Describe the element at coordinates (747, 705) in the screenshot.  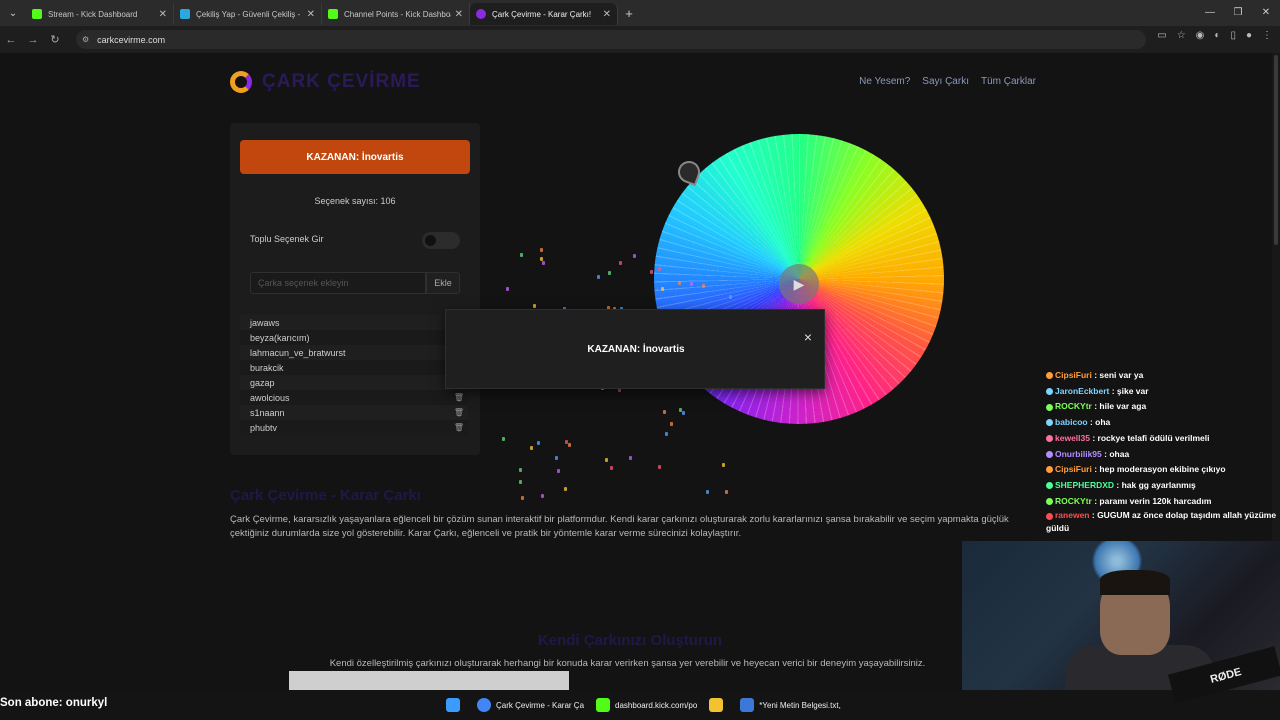
I see `notepad-icon` at that location.